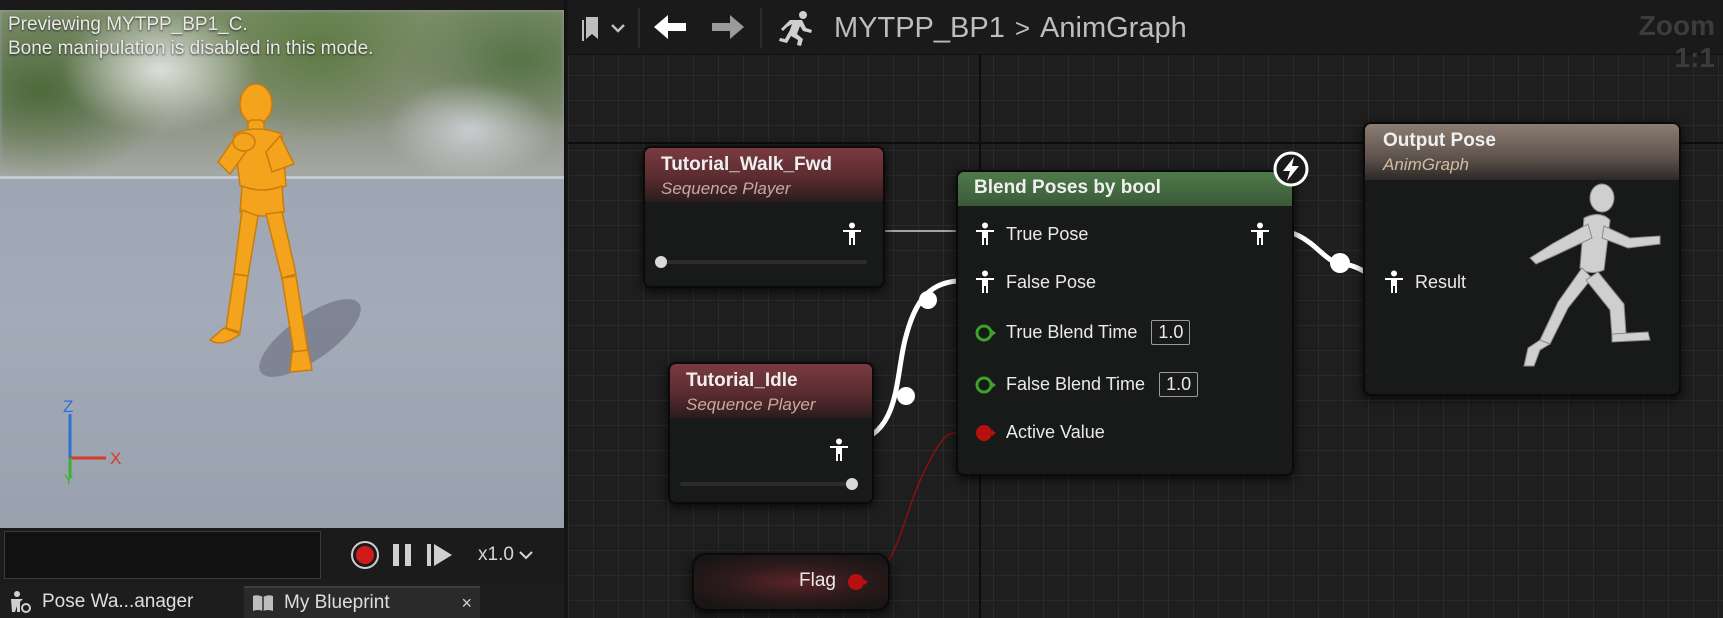 Image resolution: width=1723 pixels, height=618 pixels. What do you see at coordinates (1072, 332) in the screenshot?
I see `true-blend-time-label: True Blend Time` at bounding box center [1072, 332].